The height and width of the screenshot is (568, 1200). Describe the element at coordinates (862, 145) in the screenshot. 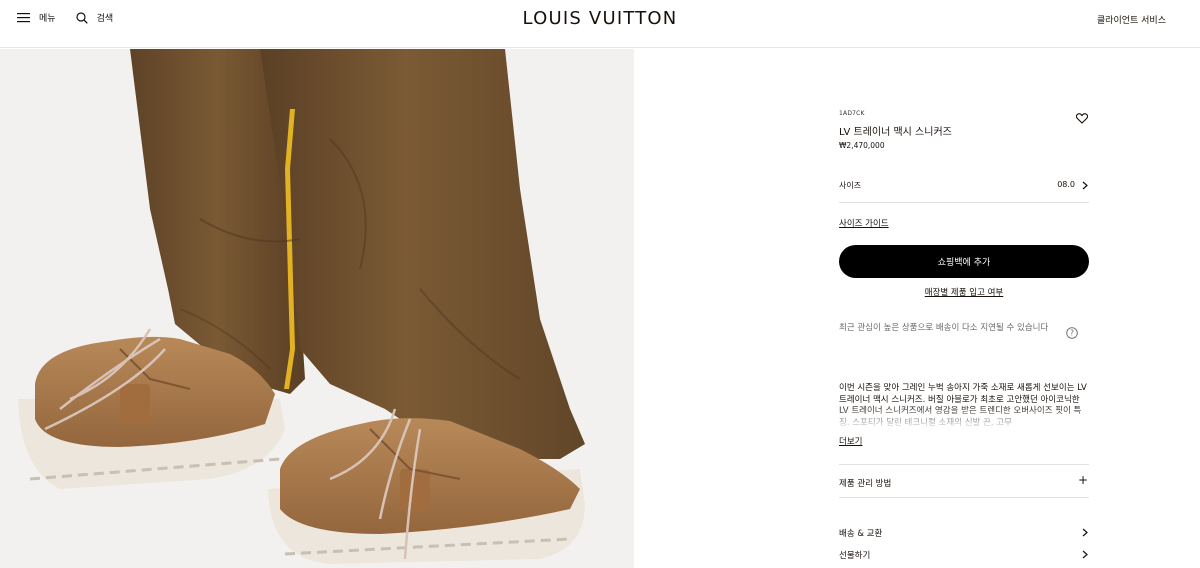

I see `product-price: ₩2,470,000` at that location.